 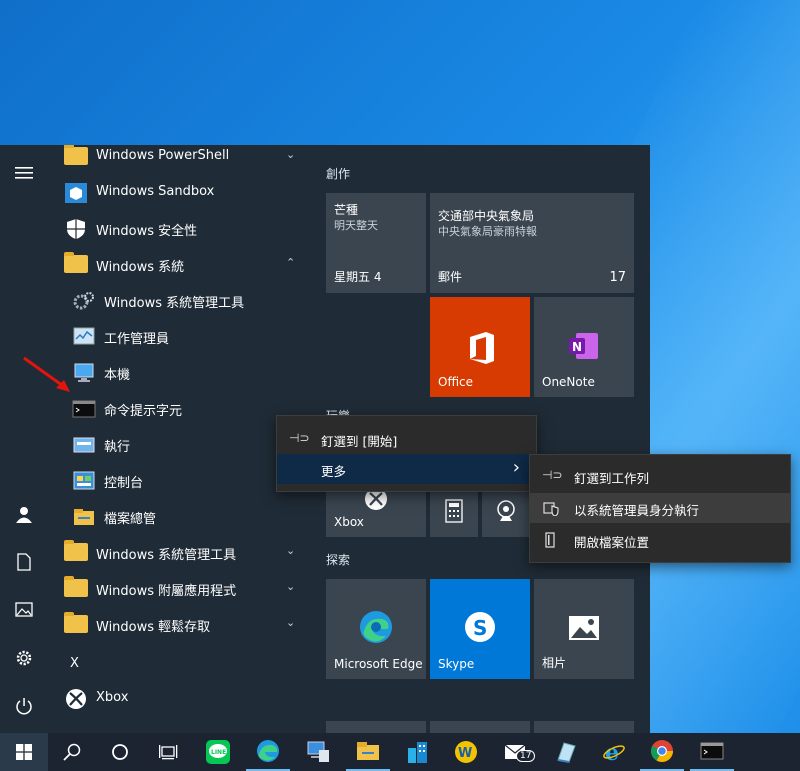 What do you see at coordinates (76, 229) in the screenshot?
I see `shield-icon` at bounding box center [76, 229].